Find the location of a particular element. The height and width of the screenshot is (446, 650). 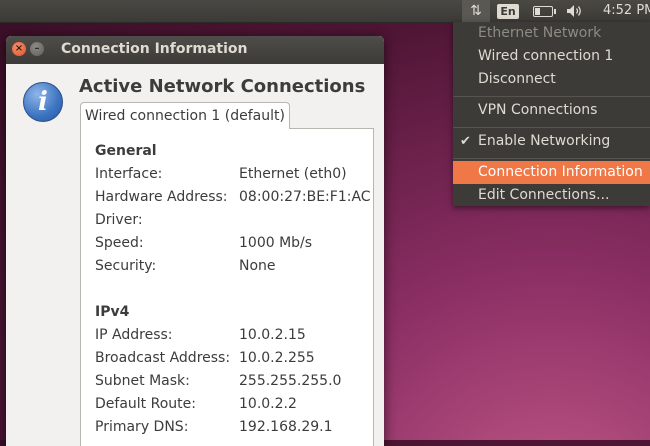

menu-item-wired-connection: Wired connection 1 is located at coordinates (551, 56).